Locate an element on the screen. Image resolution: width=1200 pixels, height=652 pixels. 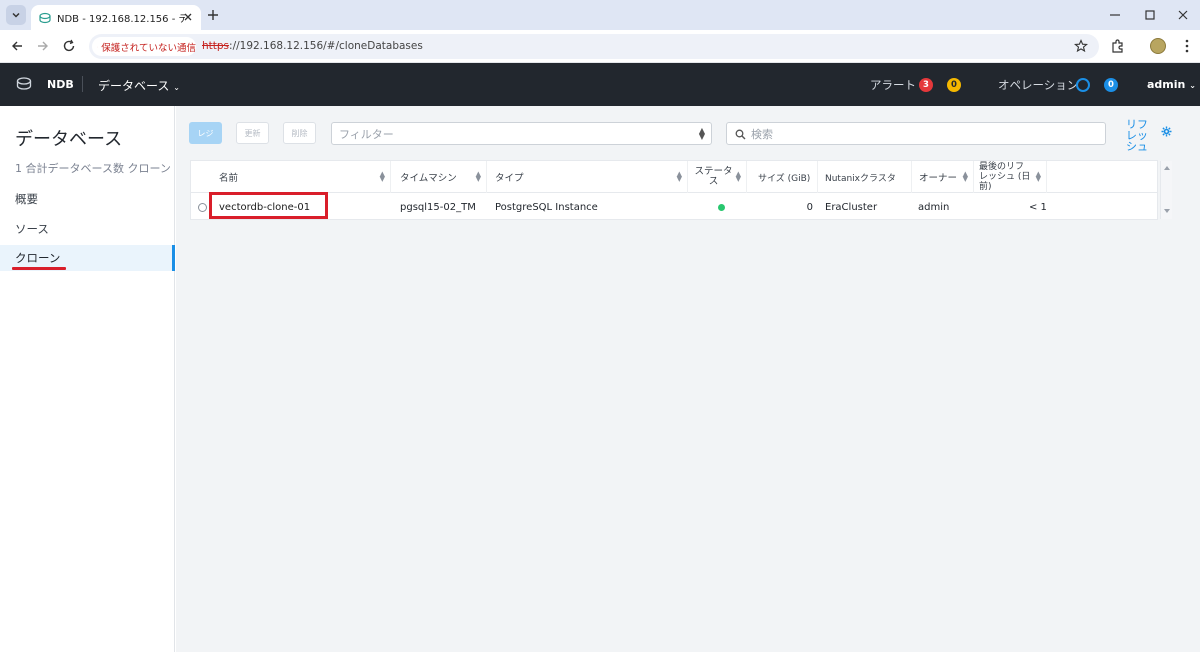
update-button: 更新 is located at coordinates (252, 133).